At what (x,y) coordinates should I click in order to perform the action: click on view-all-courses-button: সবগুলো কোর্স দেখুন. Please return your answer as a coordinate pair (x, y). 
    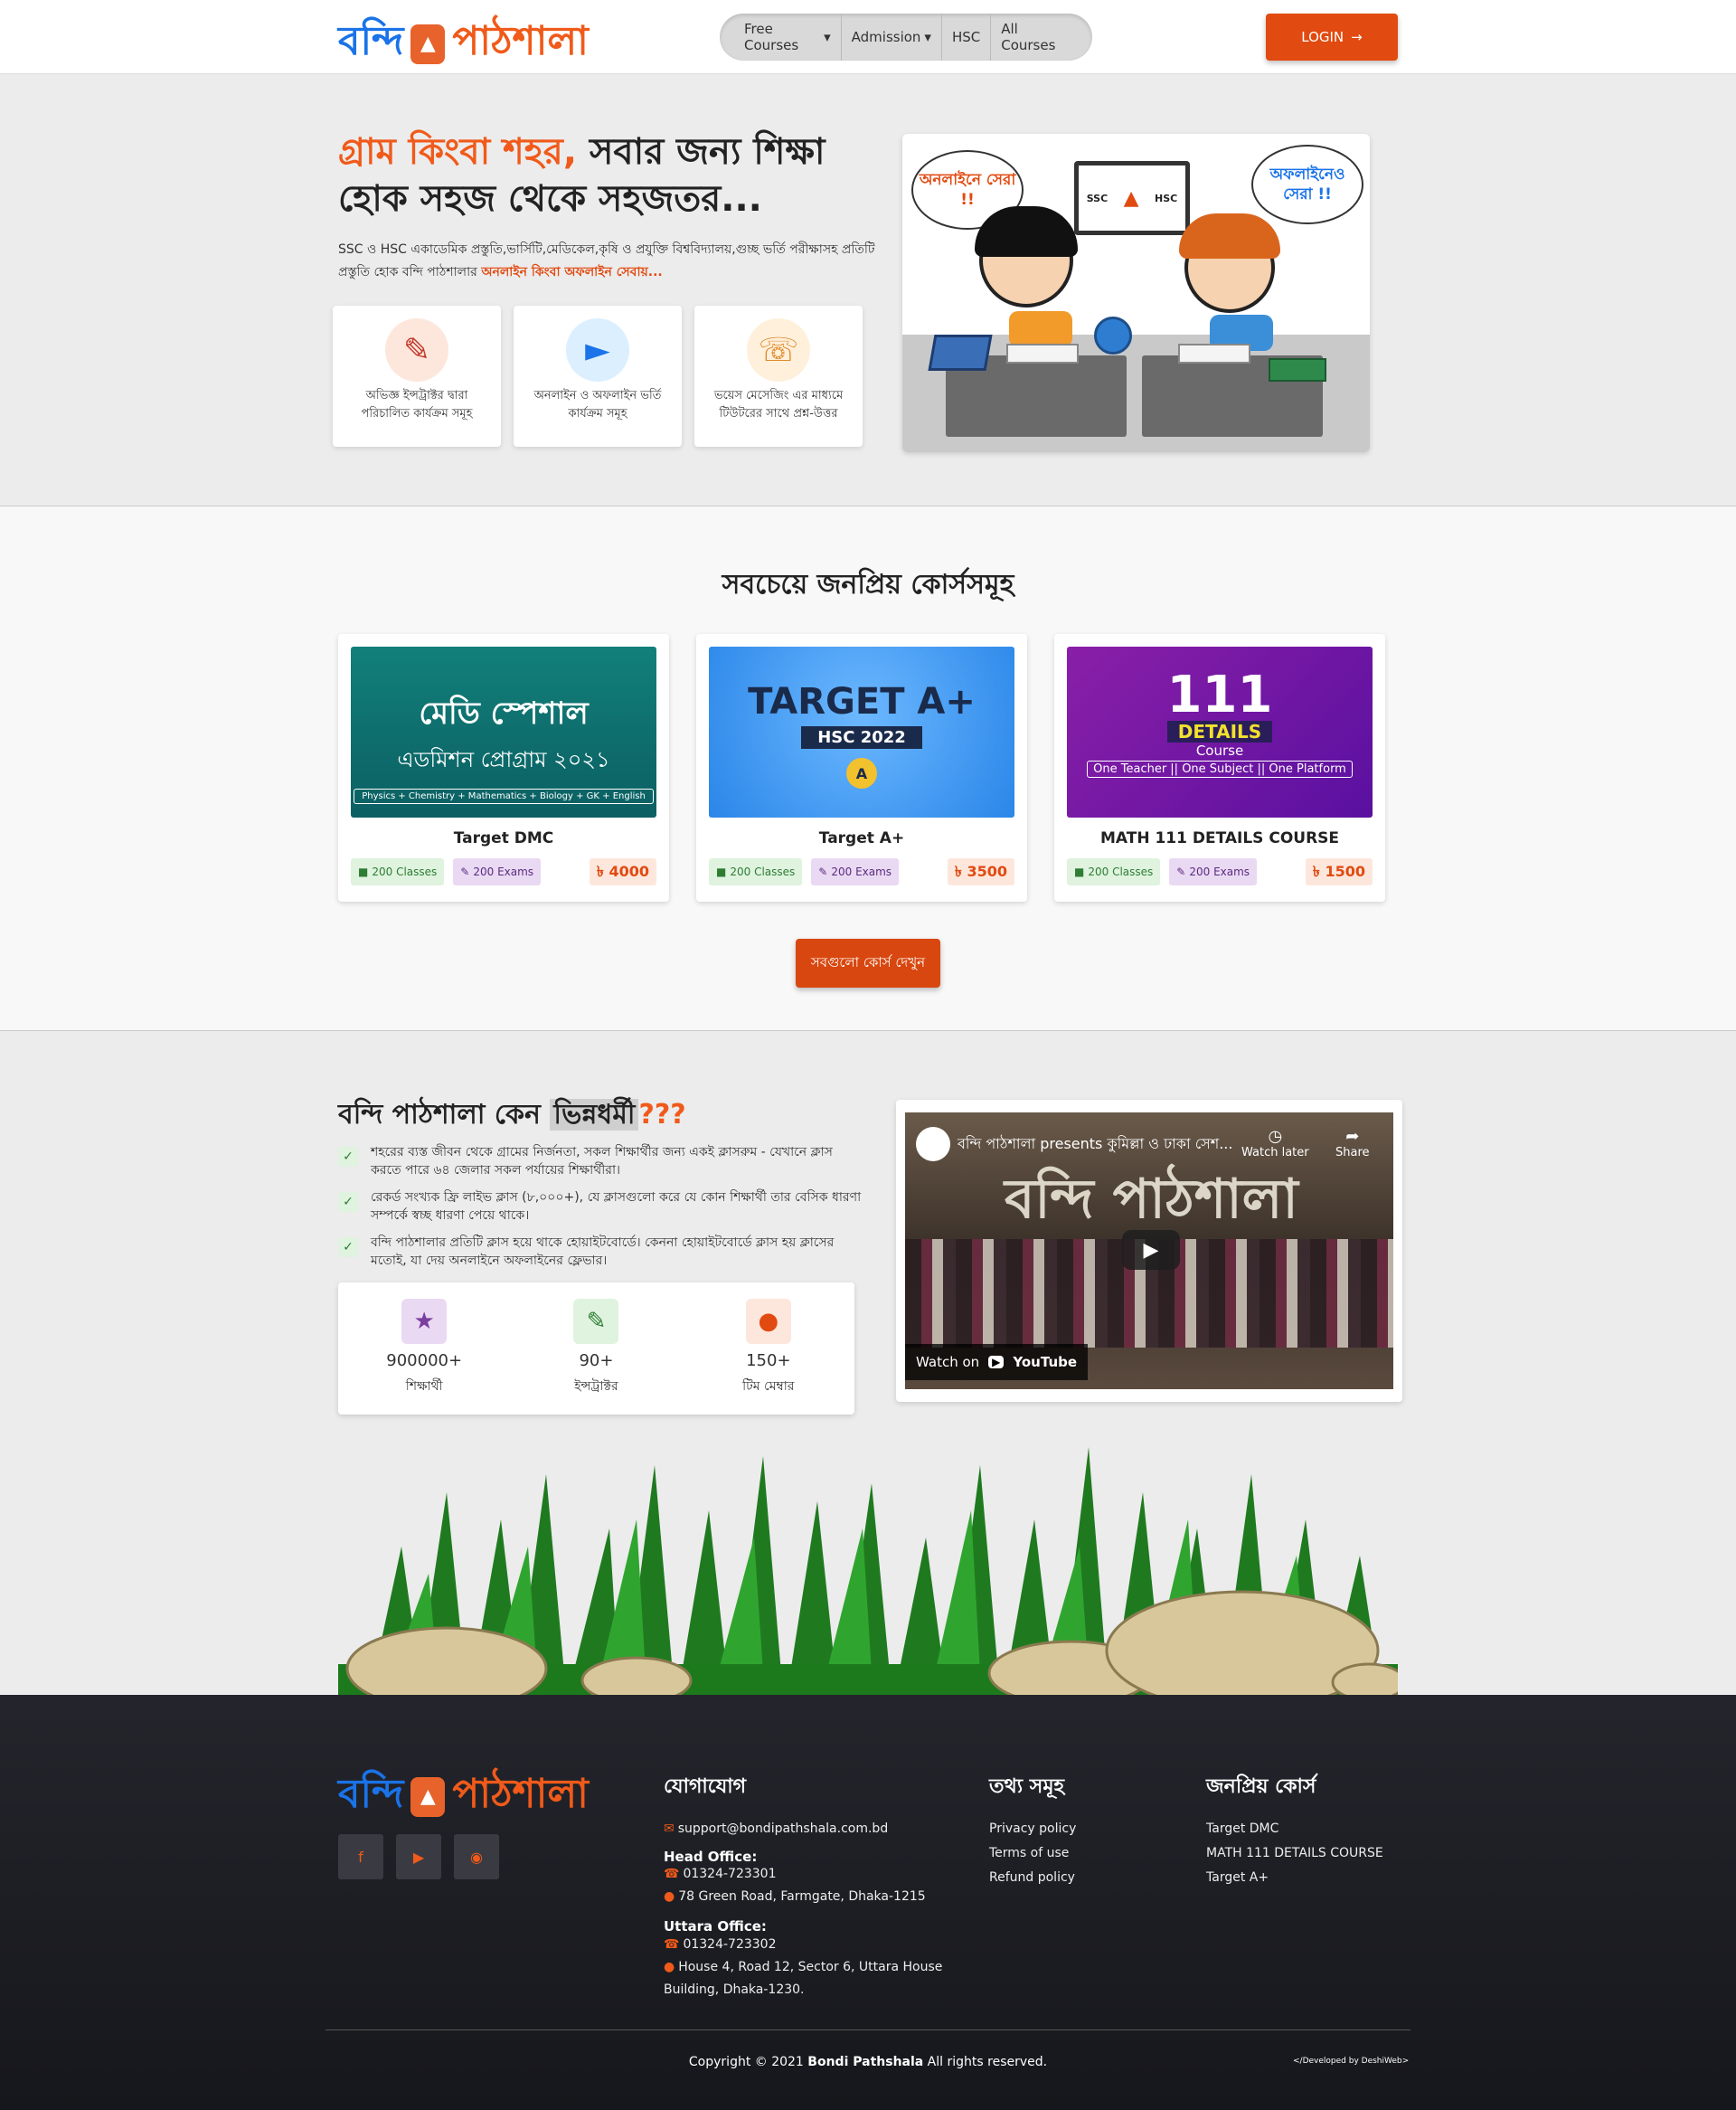
    Looking at the image, I should click on (868, 963).